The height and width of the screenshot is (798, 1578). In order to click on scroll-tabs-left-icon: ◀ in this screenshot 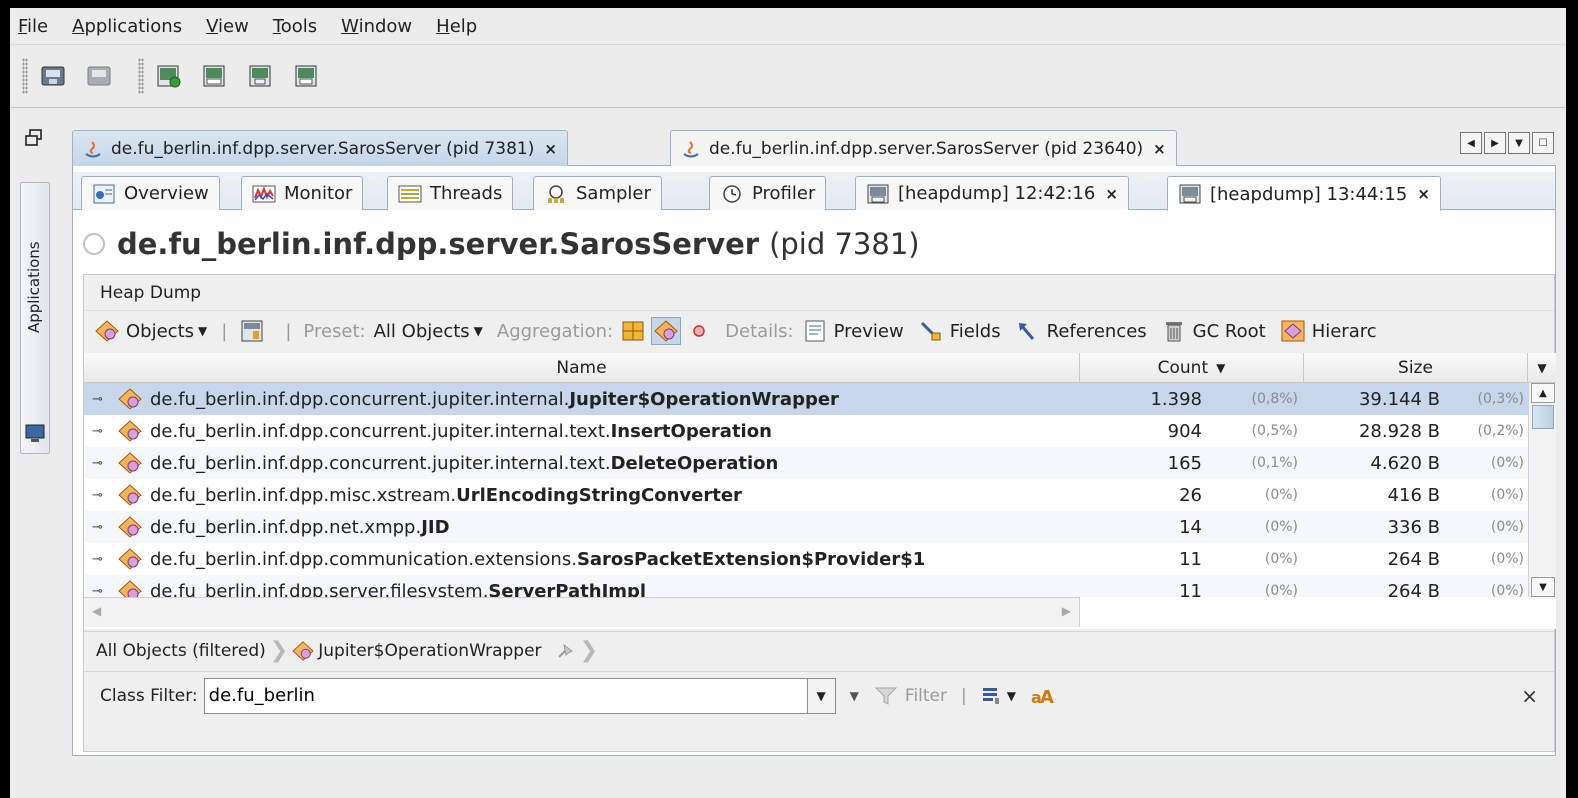, I will do `click(1471, 143)`.